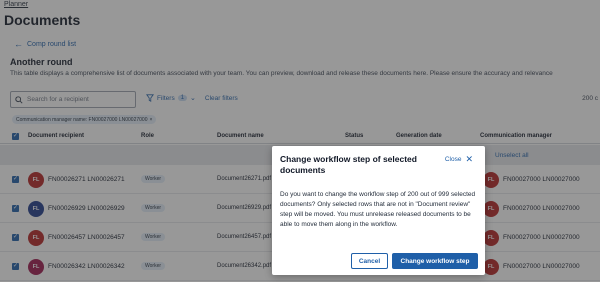  I want to click on cancel-button: Cancel, so click(369, 261).